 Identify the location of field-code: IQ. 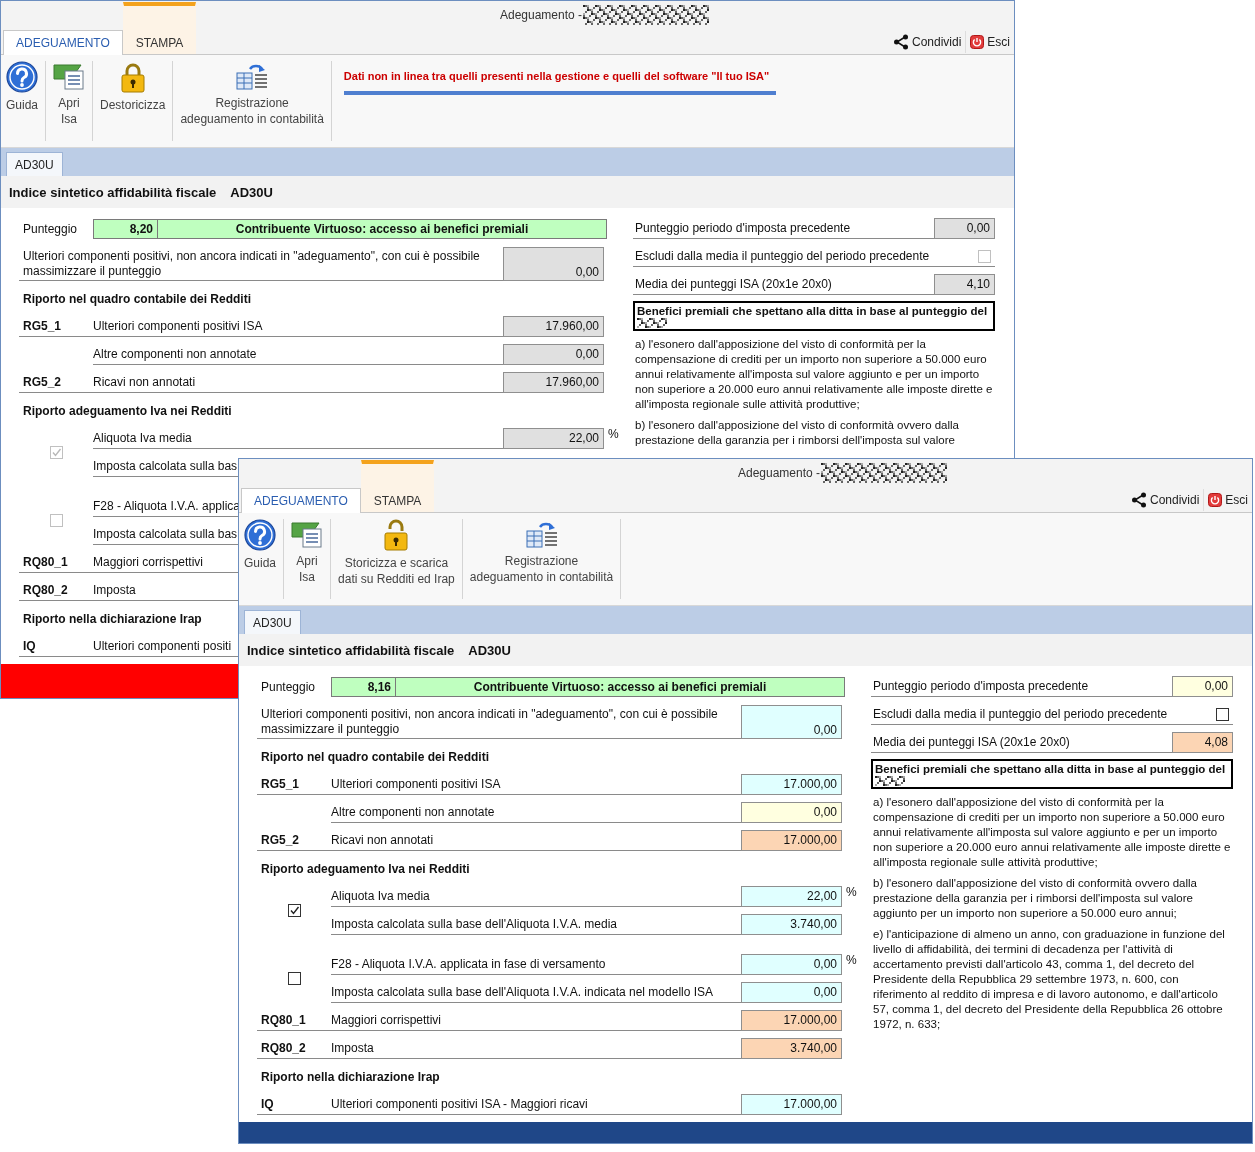
(29, 646).